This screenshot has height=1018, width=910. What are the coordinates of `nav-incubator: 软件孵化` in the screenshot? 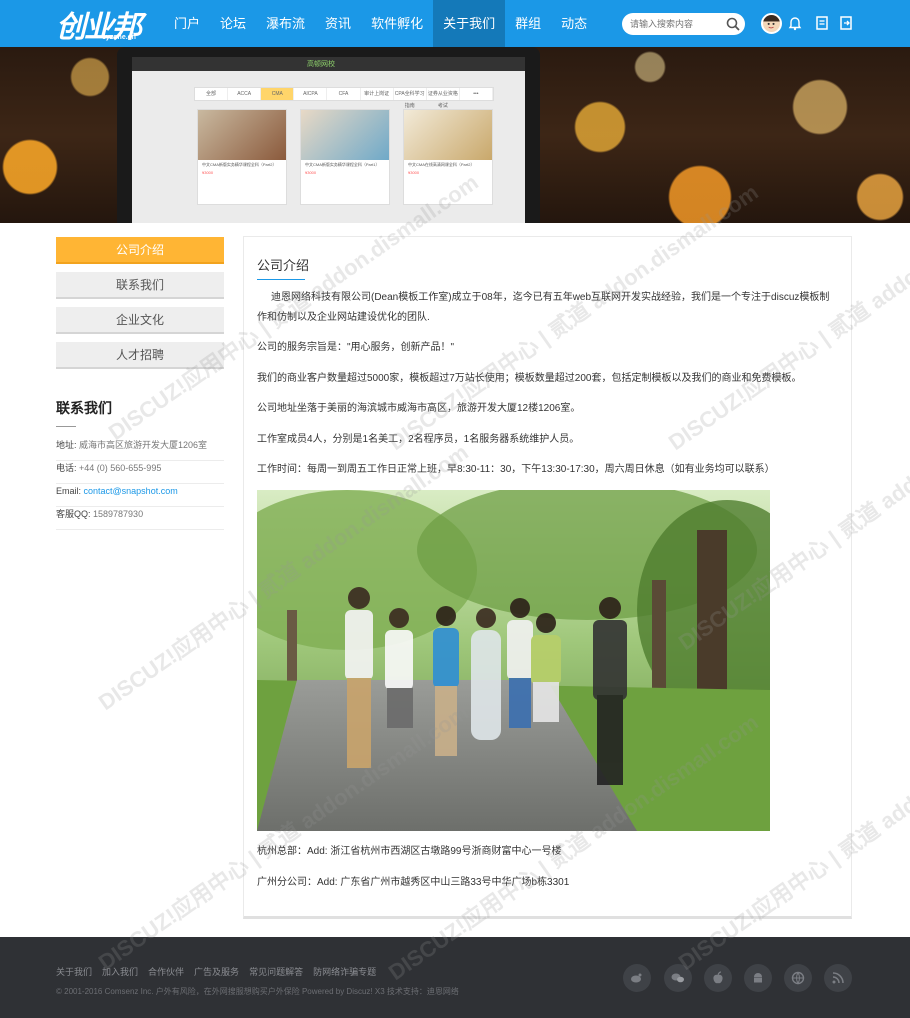 It's located at (397, 23).